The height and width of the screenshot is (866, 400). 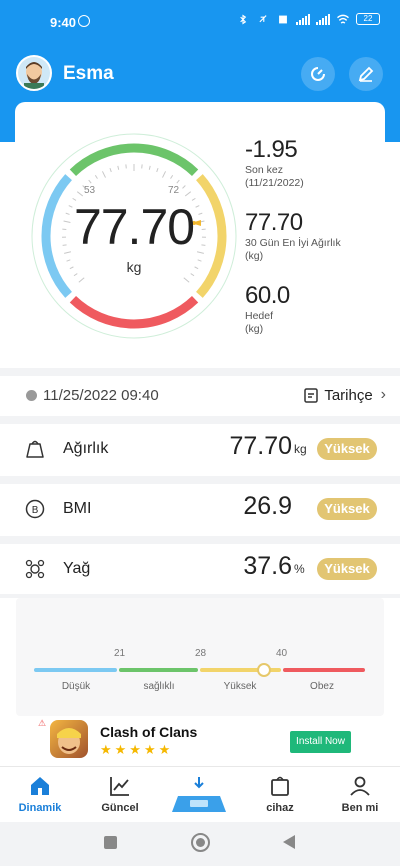 I want to click on battery-icon: 22, so click(x=368, y=19).